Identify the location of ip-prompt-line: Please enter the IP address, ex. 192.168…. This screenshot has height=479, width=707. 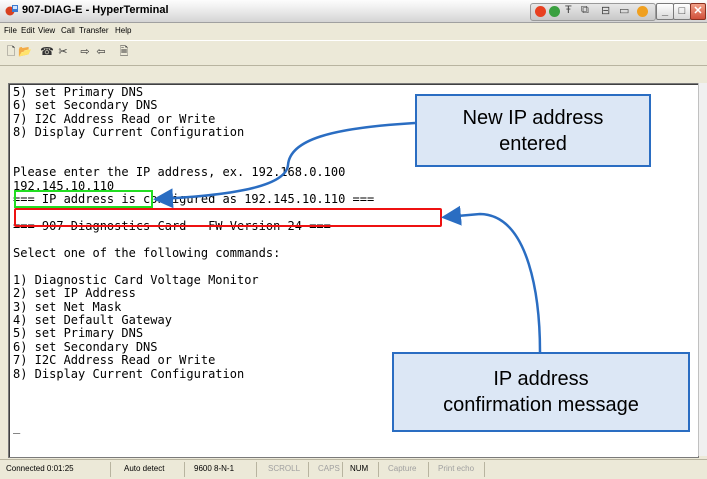
(179, 172).